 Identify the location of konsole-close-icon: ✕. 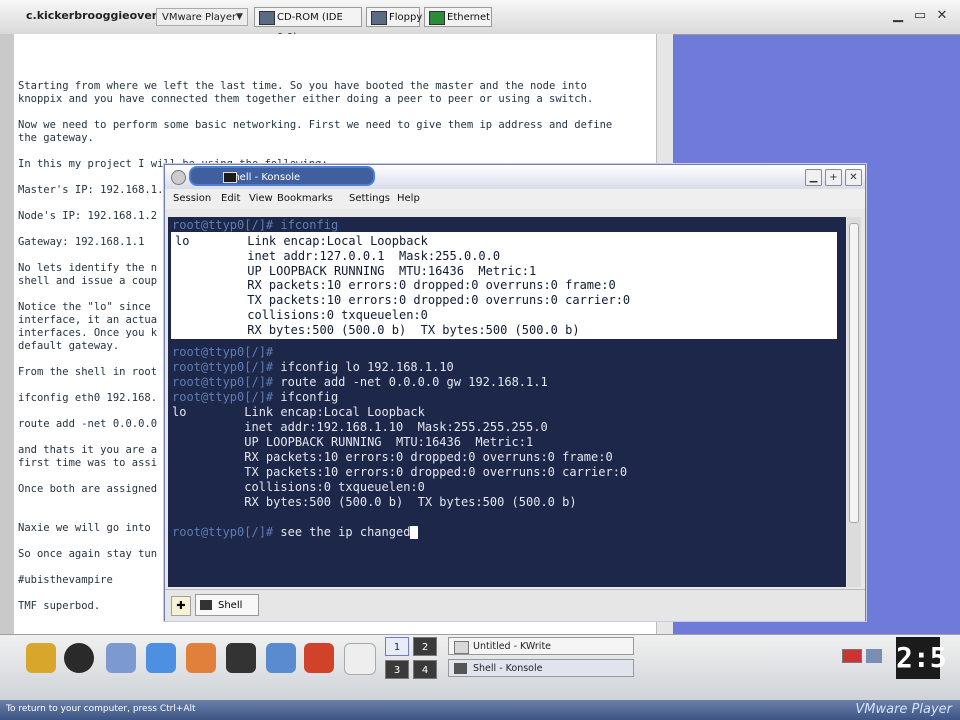
(853, 177).